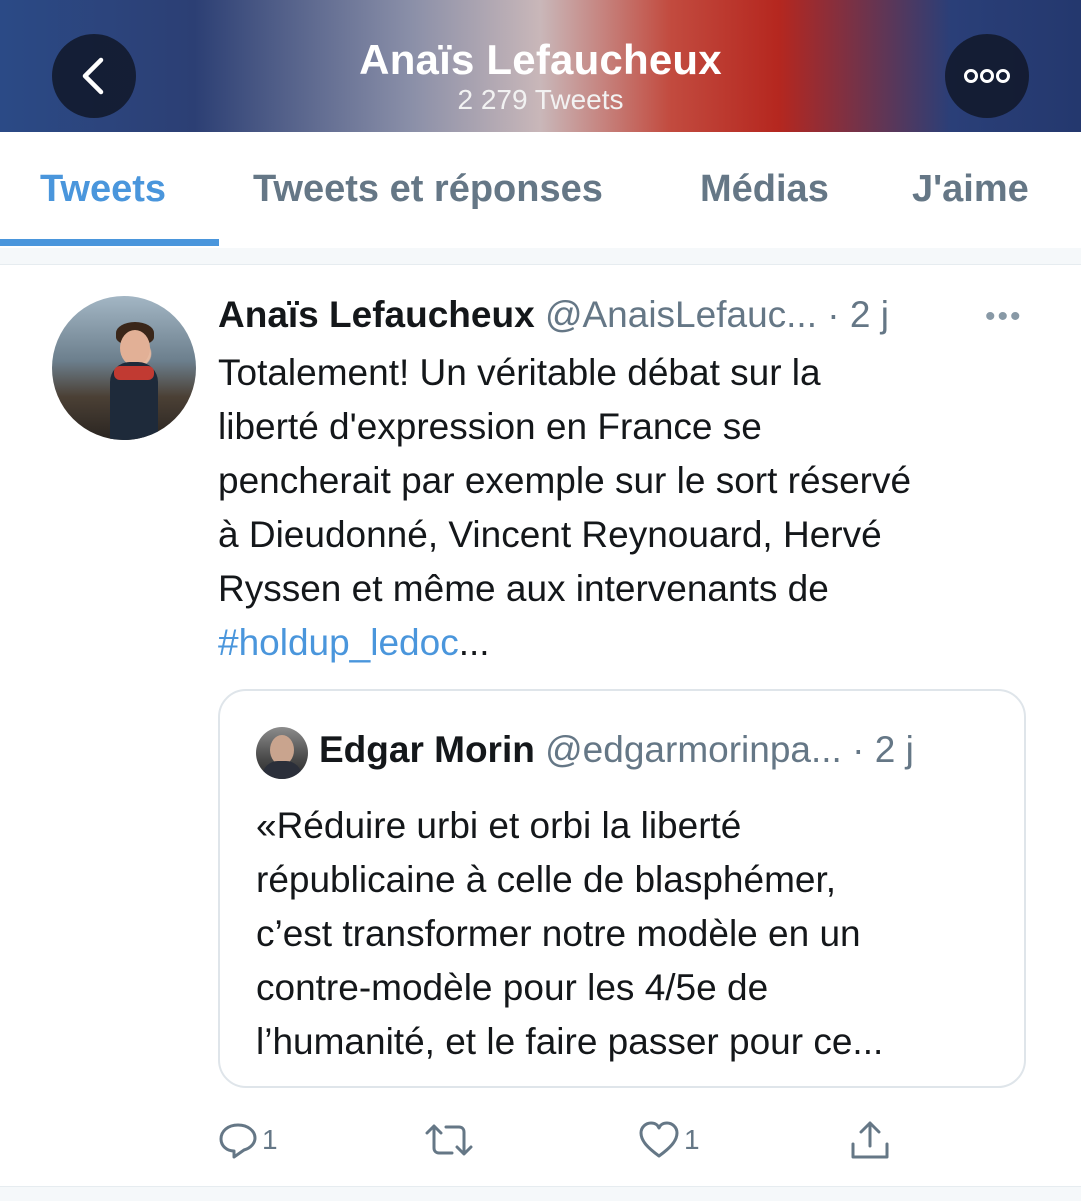 This screenshot has height=1201, width=1081. What do you see at coordinates (883, 749) in the screenshot?
I see `quoted-timestamp: · 2 j` at bounding box center [883, 749].